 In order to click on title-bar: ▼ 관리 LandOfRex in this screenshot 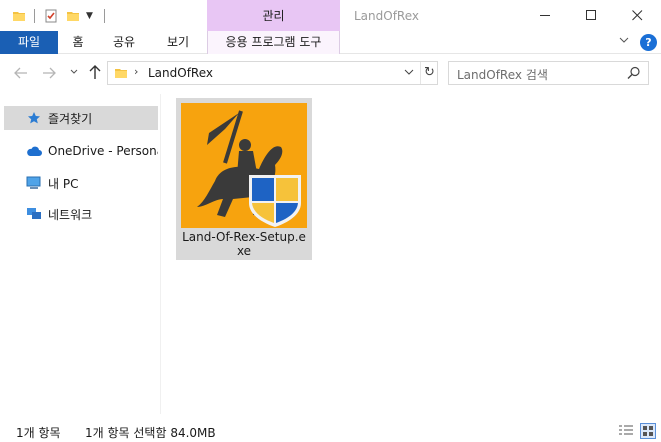, I will do `click(330, 15)`.